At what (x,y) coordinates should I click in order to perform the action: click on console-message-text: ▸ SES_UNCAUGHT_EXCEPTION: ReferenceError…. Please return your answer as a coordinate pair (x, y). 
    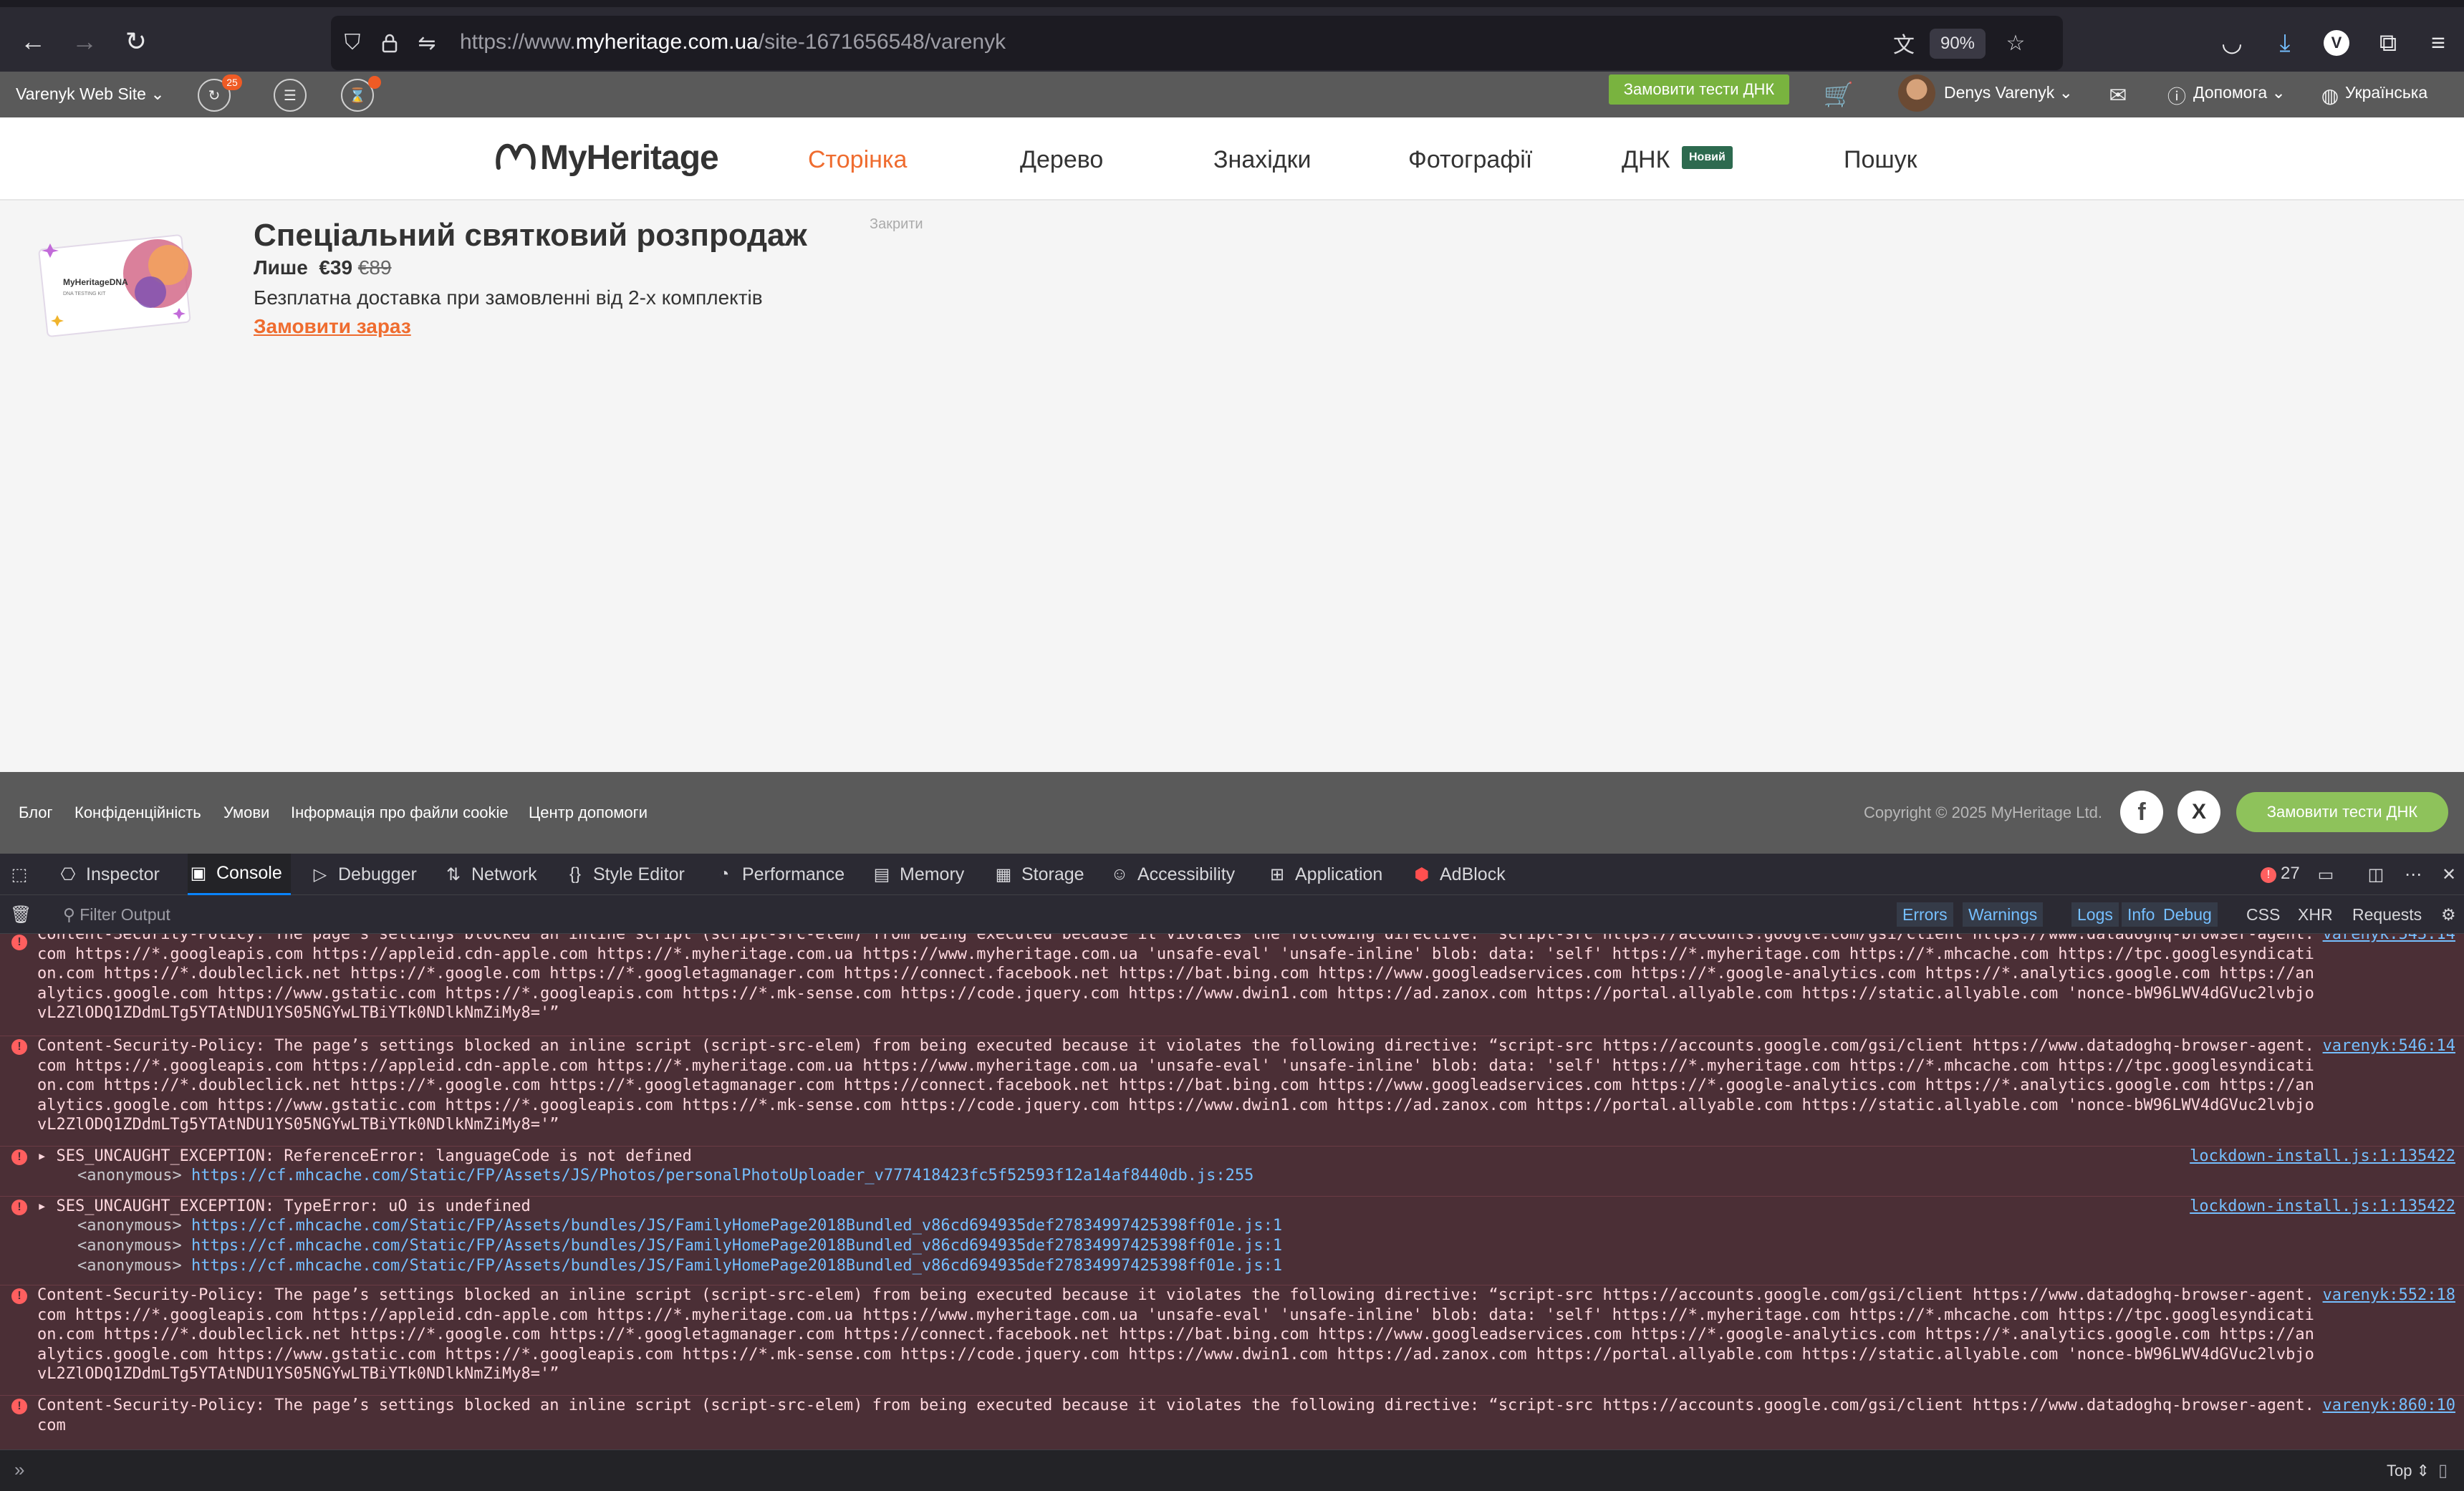
    Looking at the image, I should click on (1176, 1157).